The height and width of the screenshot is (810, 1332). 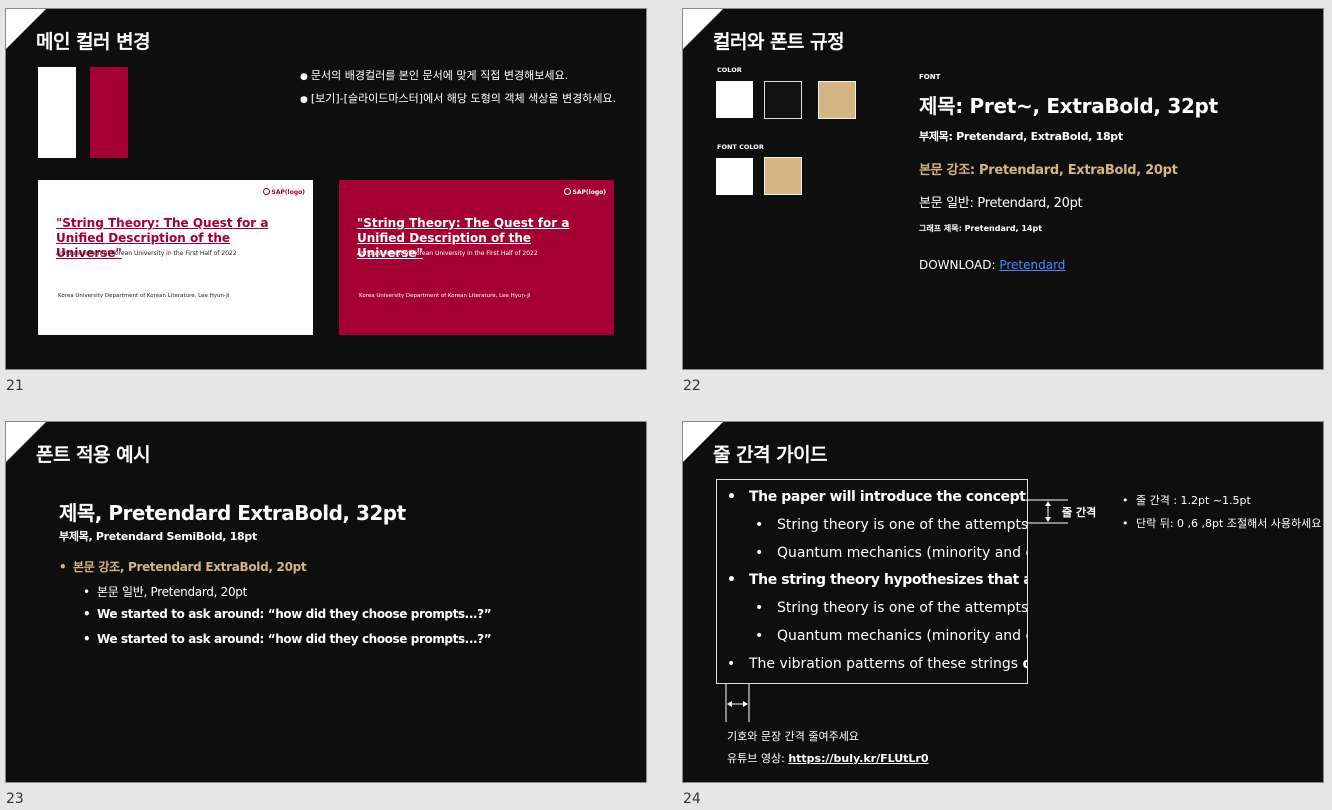 I want to click on font-color-label: FONT COLOR, so click(x=740, y=147).